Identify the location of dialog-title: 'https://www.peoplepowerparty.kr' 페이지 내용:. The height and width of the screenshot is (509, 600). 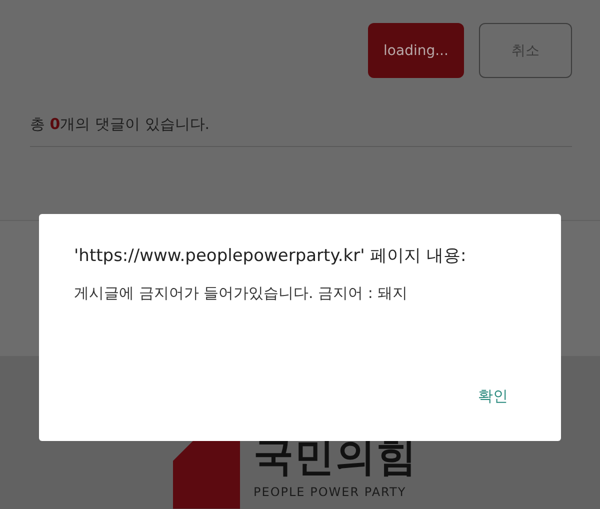
(271, 256).